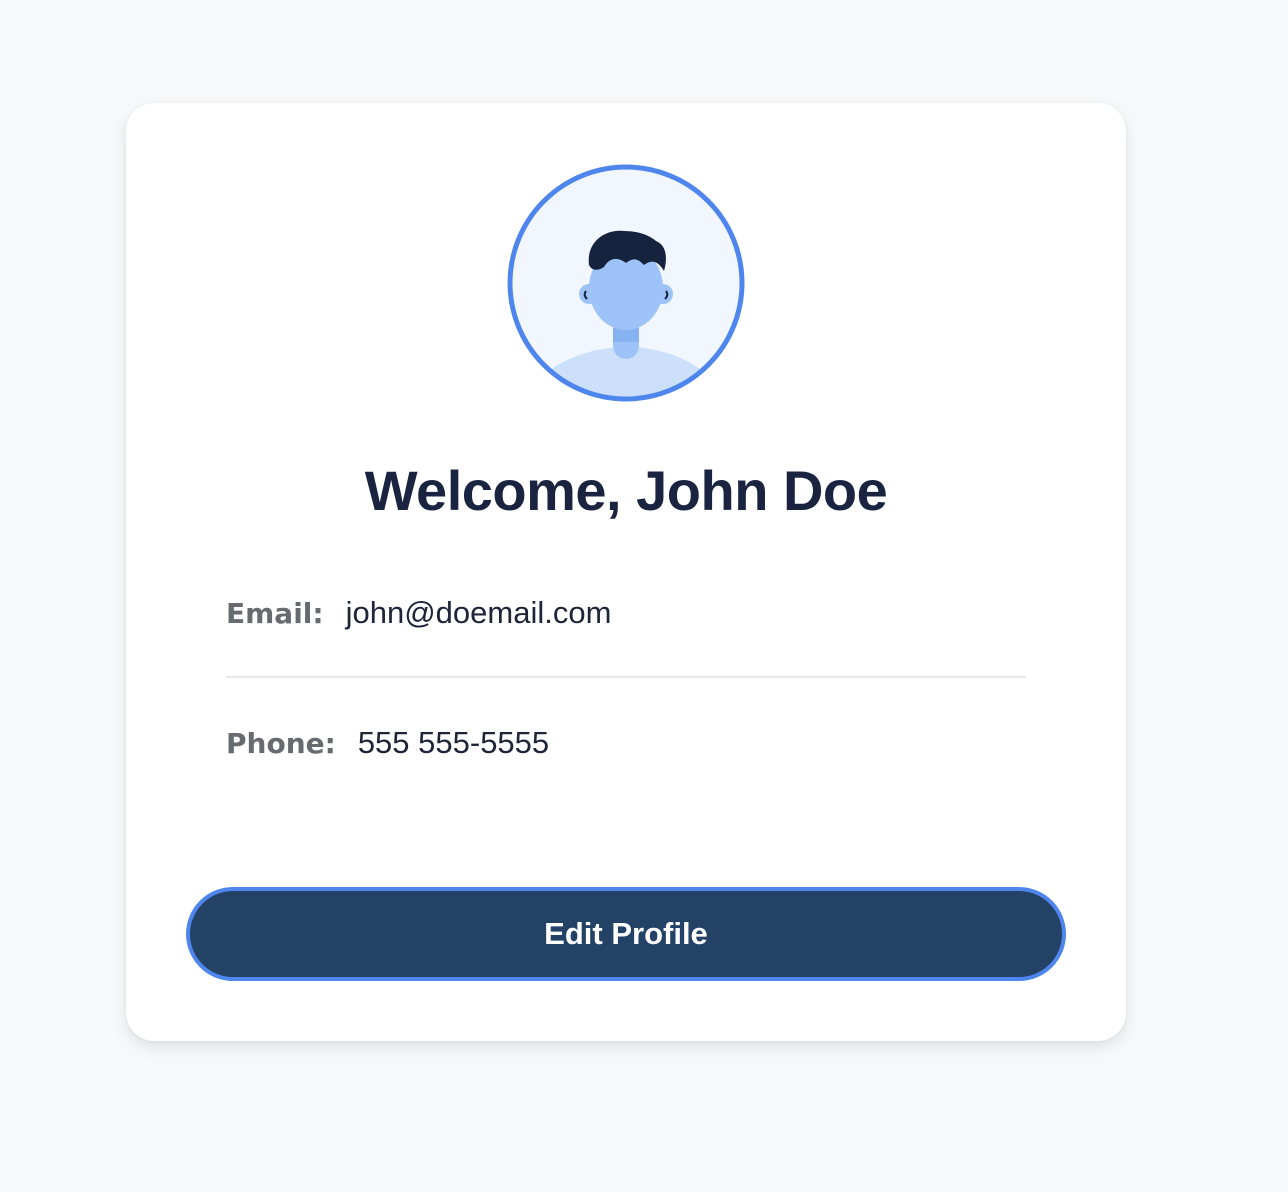  What do you see at coordinates (478, 612) in the screenshot?
I see `email-value: john@doemail.com` at bounding box center [478, 612].